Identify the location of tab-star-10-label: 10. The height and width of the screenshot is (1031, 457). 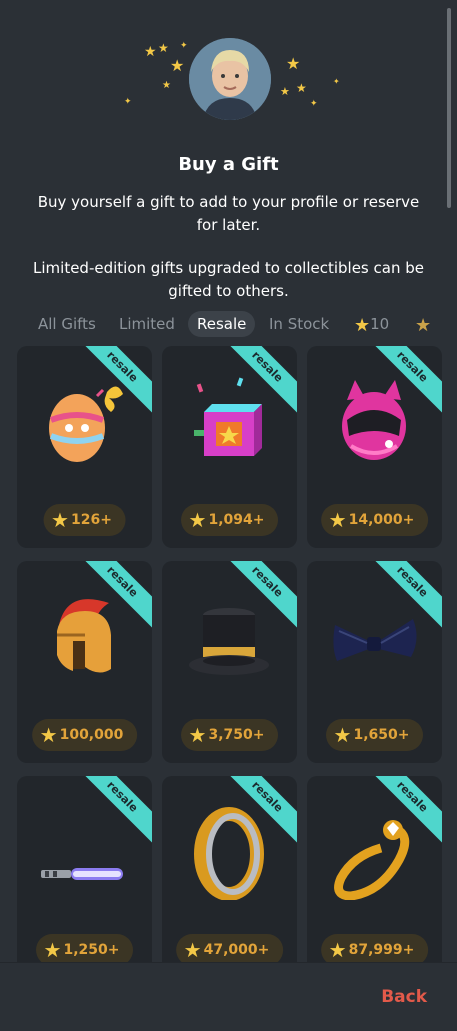
(380, 324).